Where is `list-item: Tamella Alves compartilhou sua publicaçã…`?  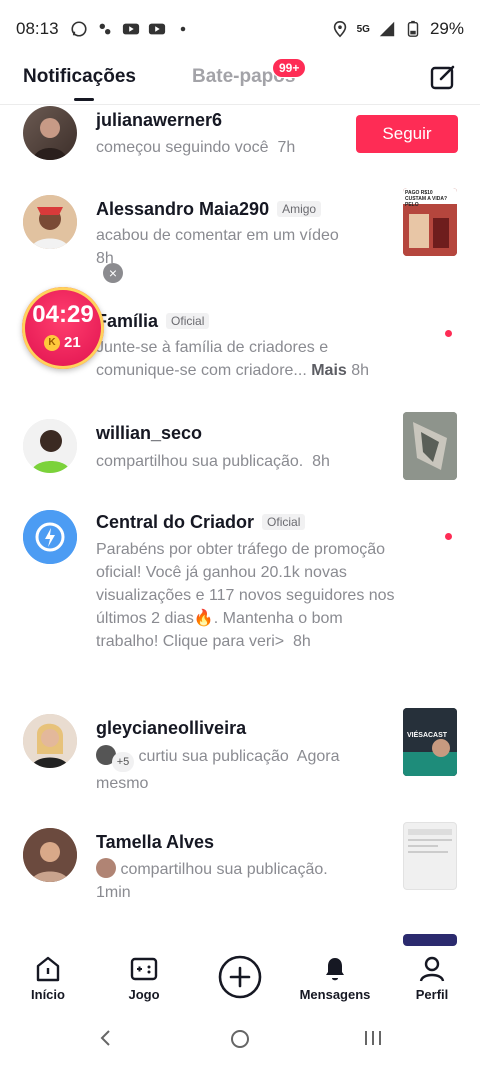
list-item: Tamella Alves compartilhou sua publicaçã… is located at coordinates (240, 866).